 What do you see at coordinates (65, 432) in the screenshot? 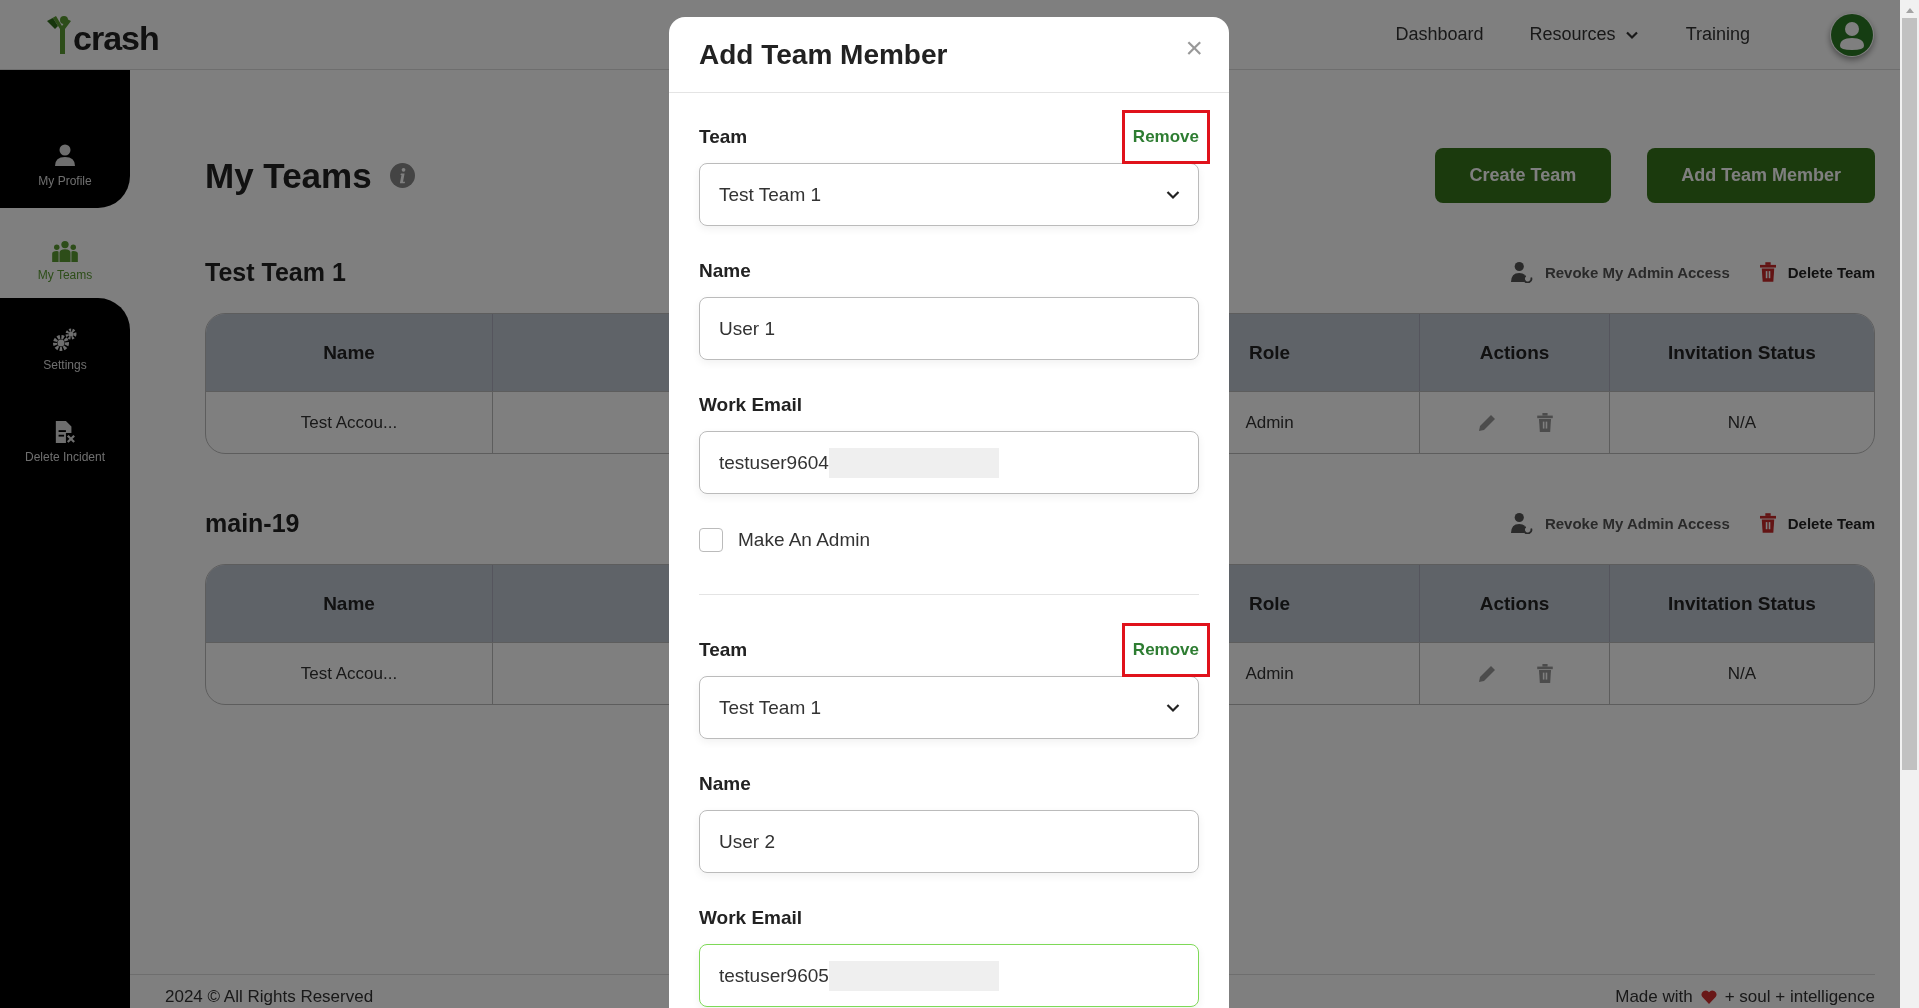
I see `document-delete-icon` at bounding box center [65, 432].